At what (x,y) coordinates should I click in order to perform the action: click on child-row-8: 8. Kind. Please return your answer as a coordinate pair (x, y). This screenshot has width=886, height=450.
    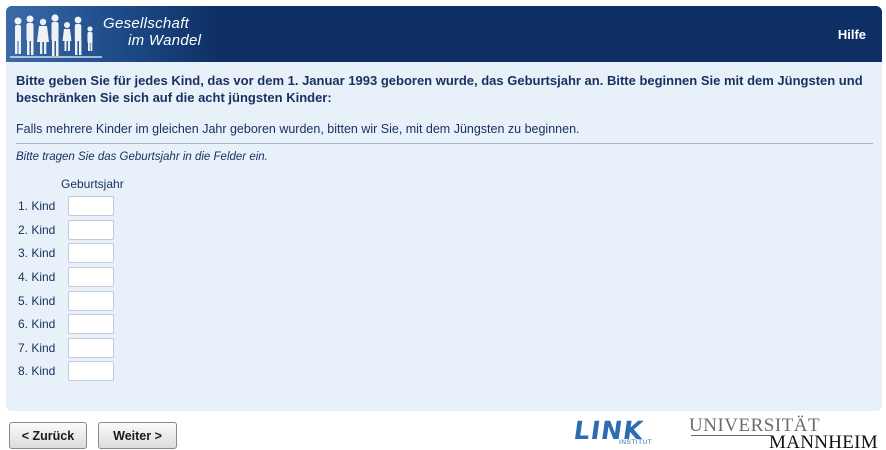
    Looking at the image, I should click on (78, 371).